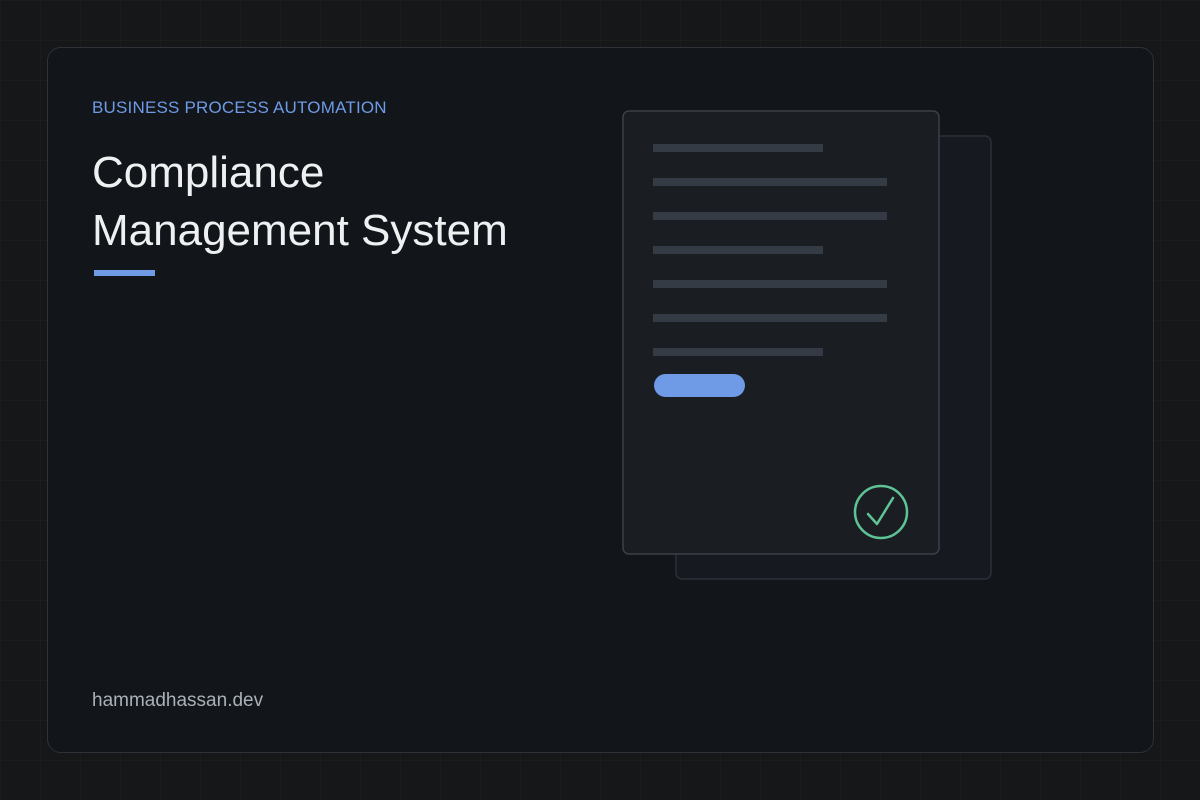 Image resolution: width=1200 pixels, height=800 pixels. Describe the element at coordinates (699, 385) in the screenshot. I see `document-action-pill` at that location.